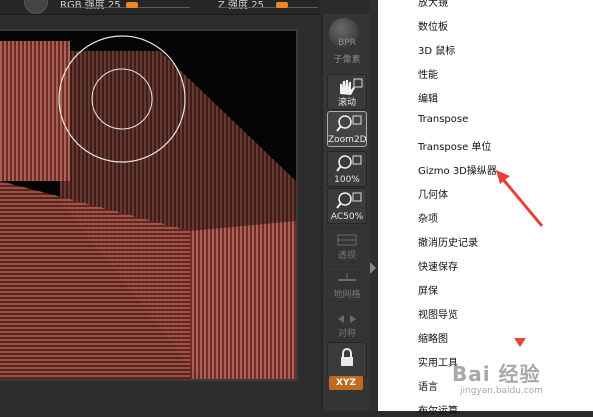  What do you see at coordinates (35, 111) in the screenshot?
I see `mesh-left-face` at bounding box center [35, 111].